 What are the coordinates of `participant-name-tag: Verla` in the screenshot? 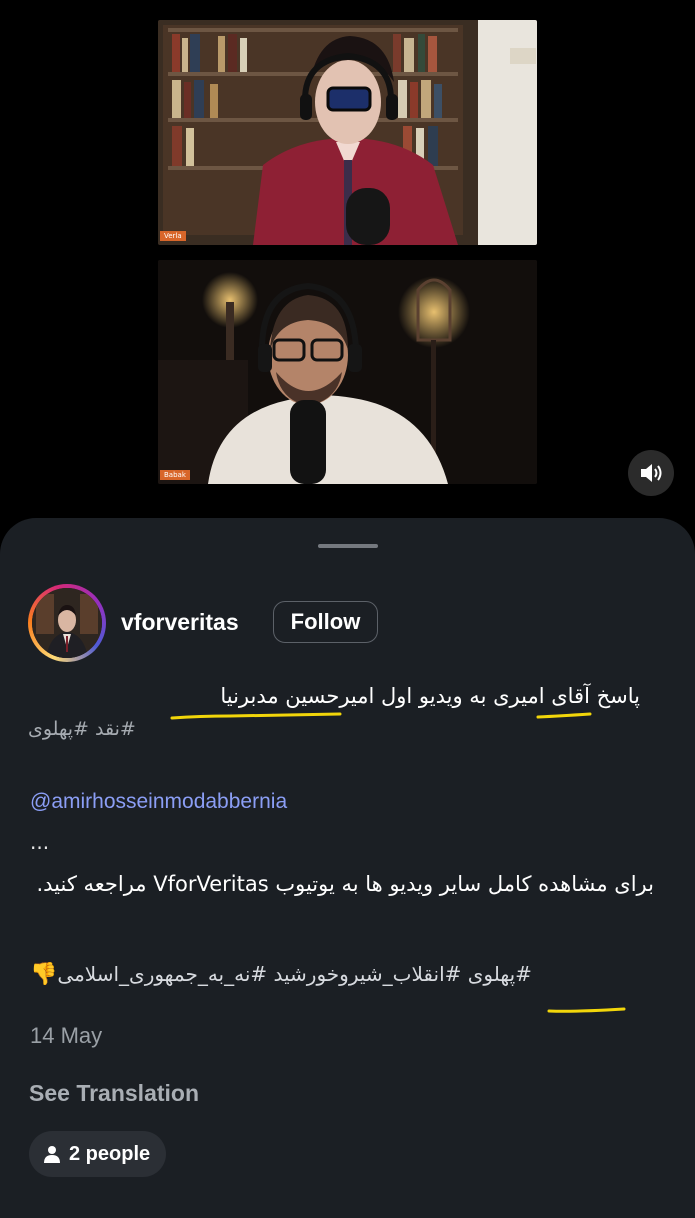 It's located at (173, 236).